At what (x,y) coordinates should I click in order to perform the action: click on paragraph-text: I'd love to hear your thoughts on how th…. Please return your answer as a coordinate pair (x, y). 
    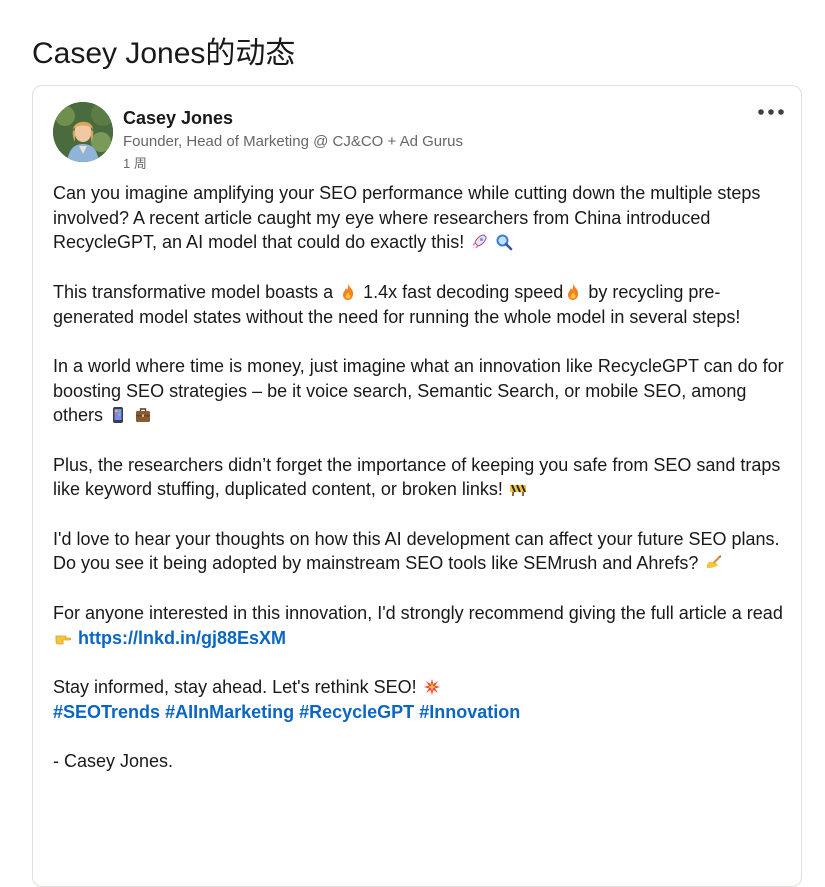
    Looking at the image, I should click on (416, 551).